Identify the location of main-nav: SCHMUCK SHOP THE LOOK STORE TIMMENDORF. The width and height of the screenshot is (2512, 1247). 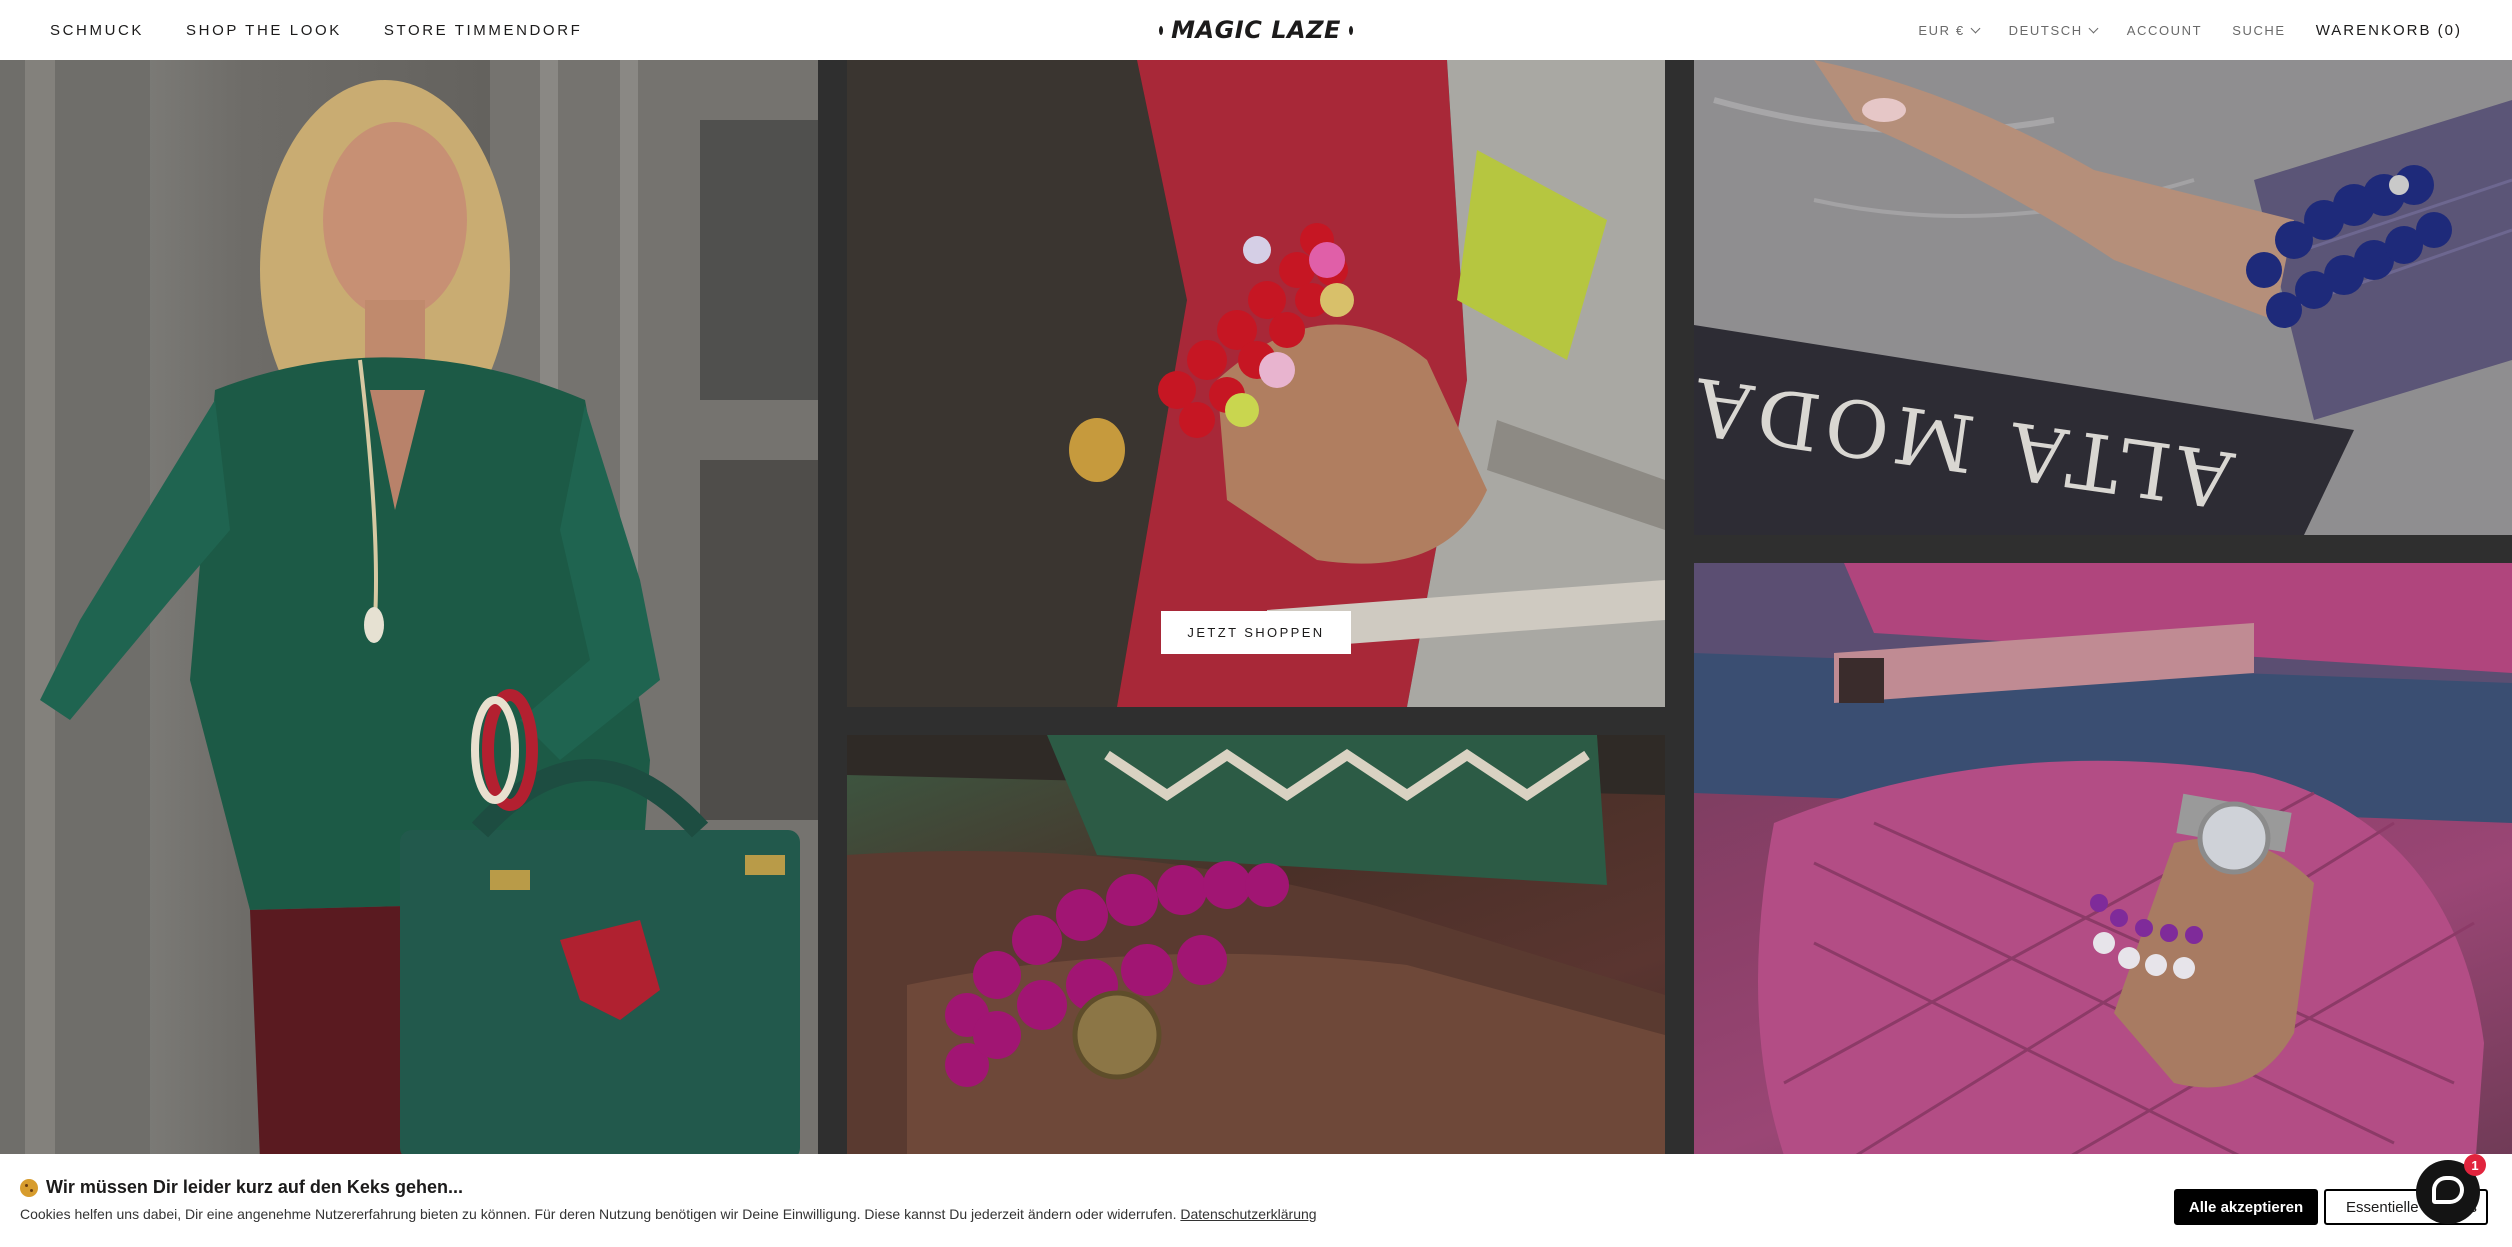
(316, 30).